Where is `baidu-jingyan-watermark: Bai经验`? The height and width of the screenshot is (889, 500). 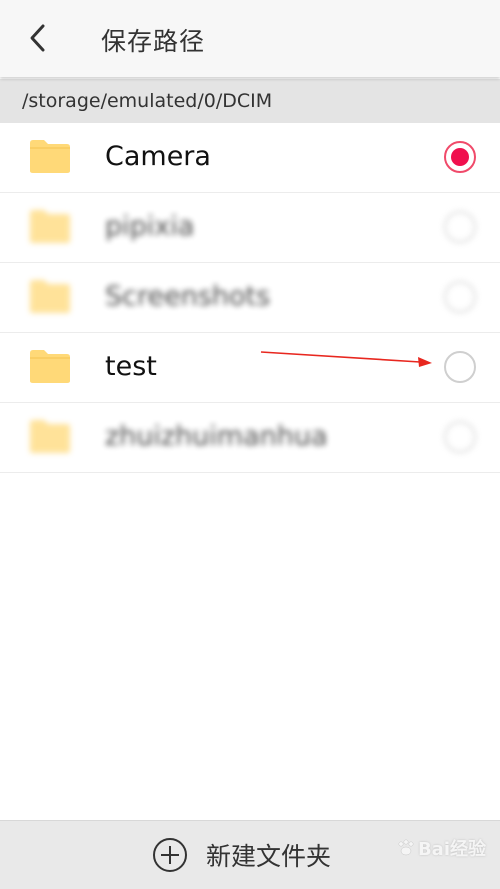 baidu-jingyan-watermark: Bai经验 is located at coordinates (441, 848).